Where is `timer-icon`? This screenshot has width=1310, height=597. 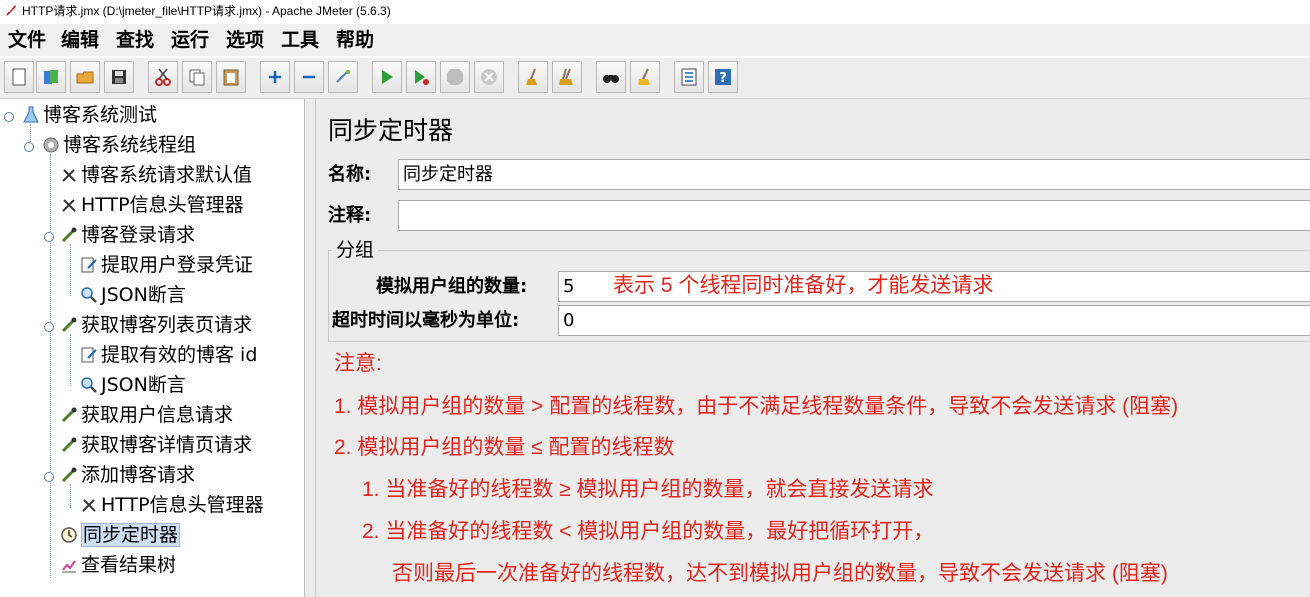
timer-icon is located at coordinates (69, 535).